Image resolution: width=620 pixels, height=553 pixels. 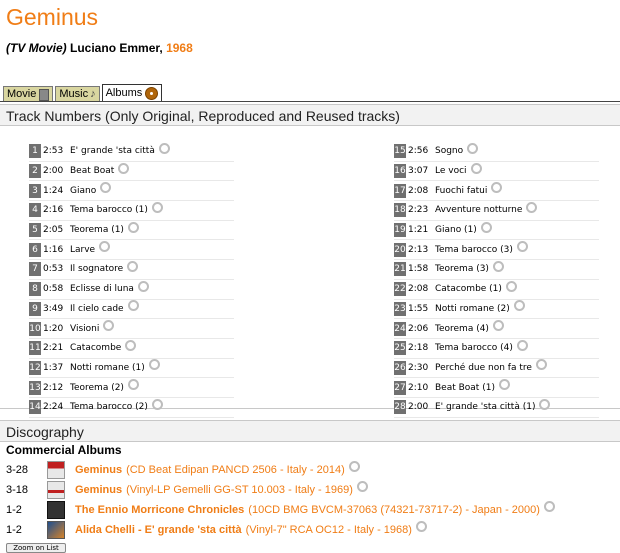 What do you see at coordinates (84, 329) in the screenshot?
I see `track-title: Visioni` at bounding box center [84, 329].